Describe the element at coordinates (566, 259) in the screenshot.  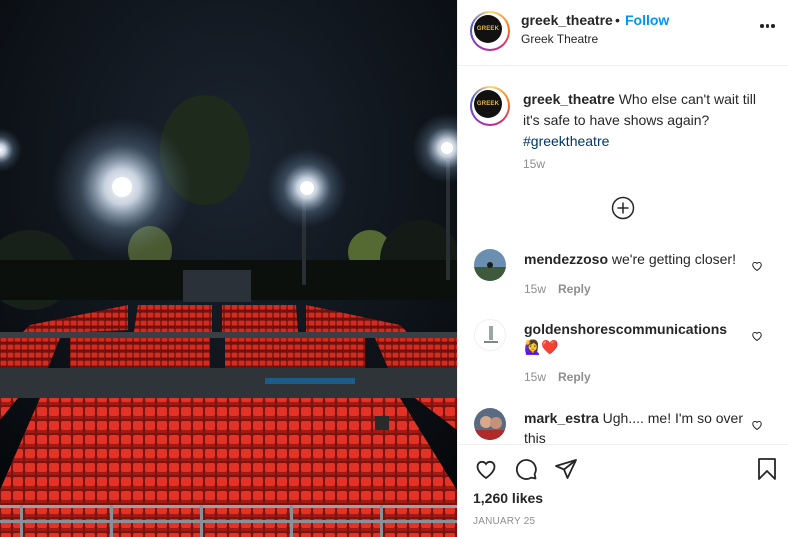
I see `comment-username: mendezzoso` at that location.